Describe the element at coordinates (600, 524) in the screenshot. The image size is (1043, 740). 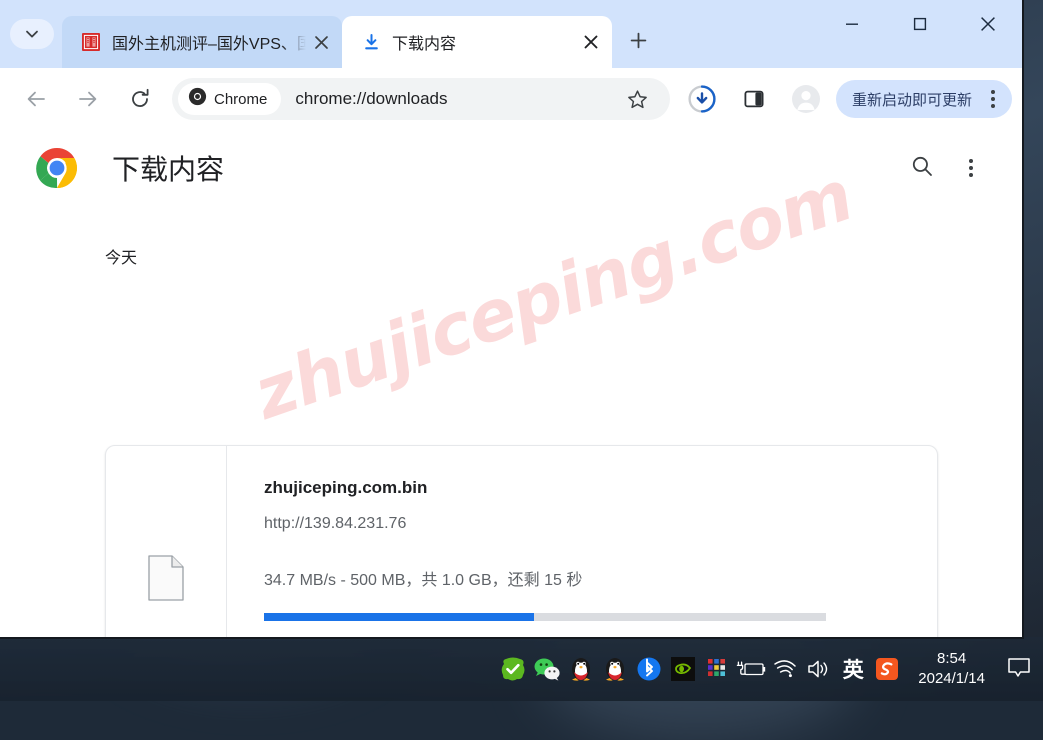
I see `download-source-url: http://139.84.231.76` at that location.